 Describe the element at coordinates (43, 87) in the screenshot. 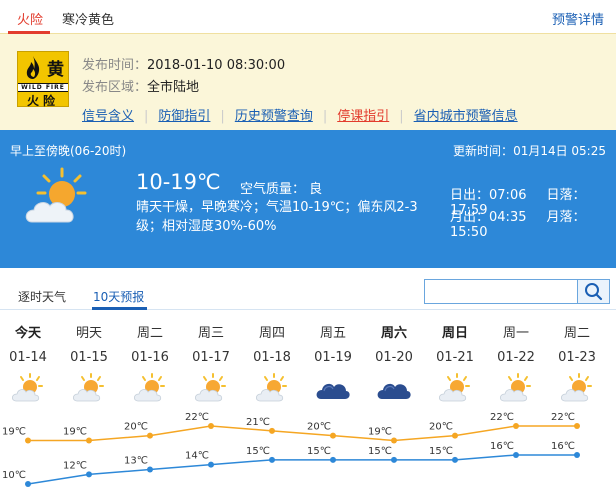

I see `badge-english-text: WILD FIRE` at that location.